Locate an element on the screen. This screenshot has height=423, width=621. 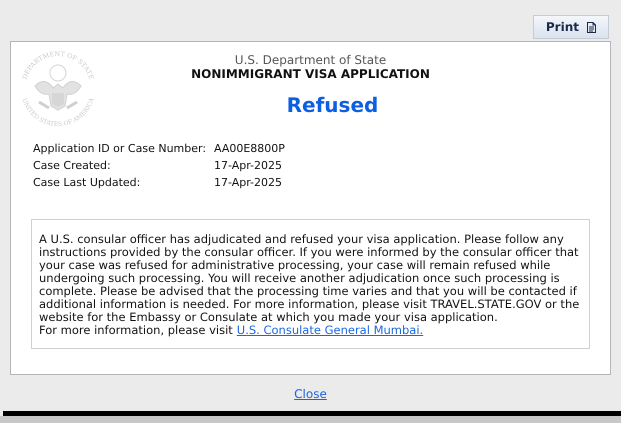
close-link: Close is located at coordinates (310, 394).